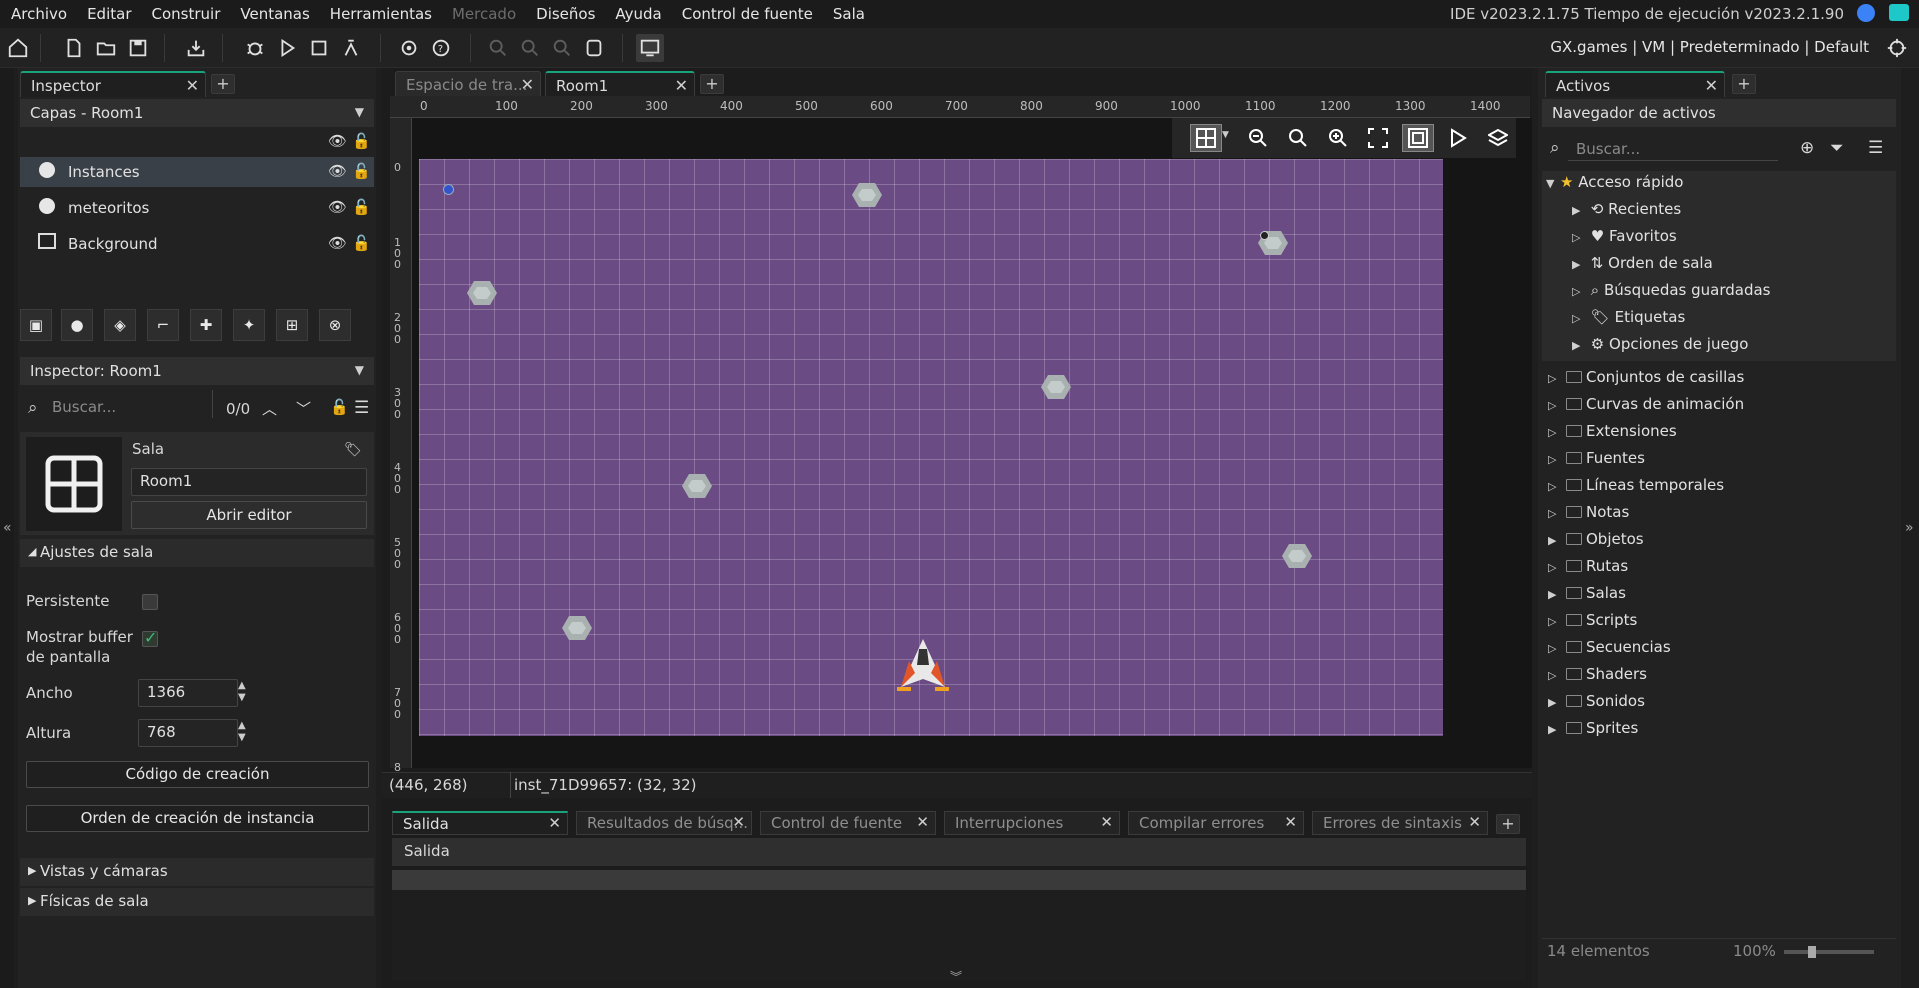 The image size is (1919, 988). What do you see at coordinates (197, 774) in the screenshot?
I see `creation-code-button: Código de creación` at bounding box center [197, 774].